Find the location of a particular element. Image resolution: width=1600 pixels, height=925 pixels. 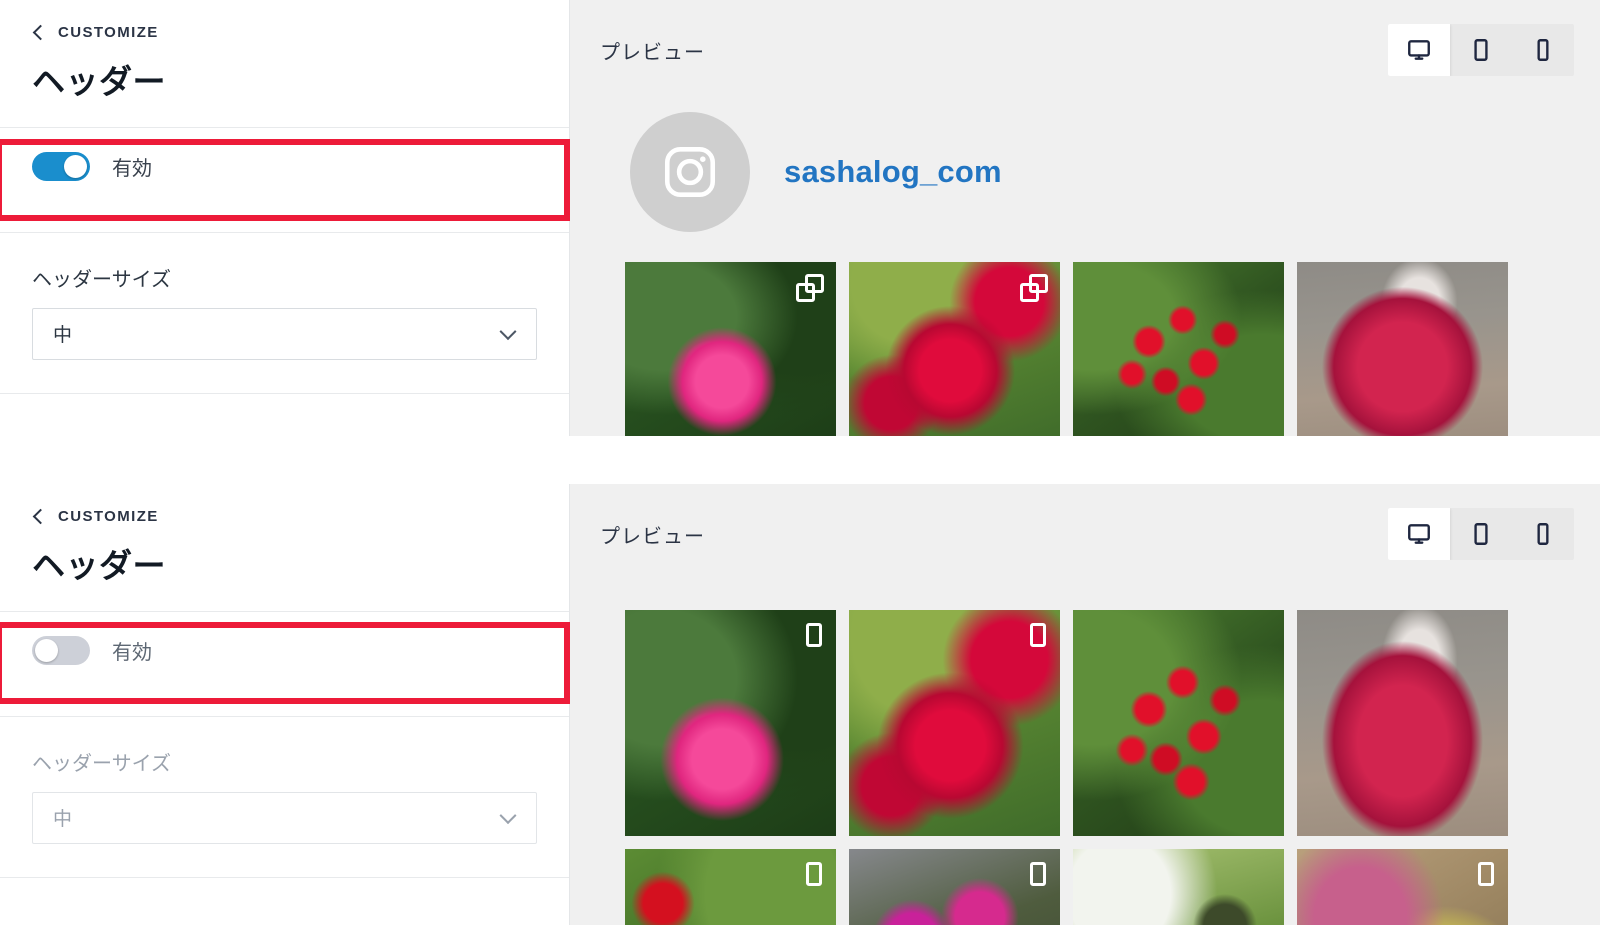

instagram-icon is located at coordinates (690, 172).